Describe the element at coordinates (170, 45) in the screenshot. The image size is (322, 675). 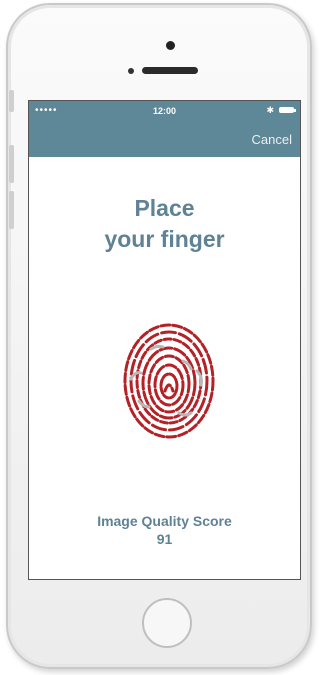
I see `front-camera` at that location.